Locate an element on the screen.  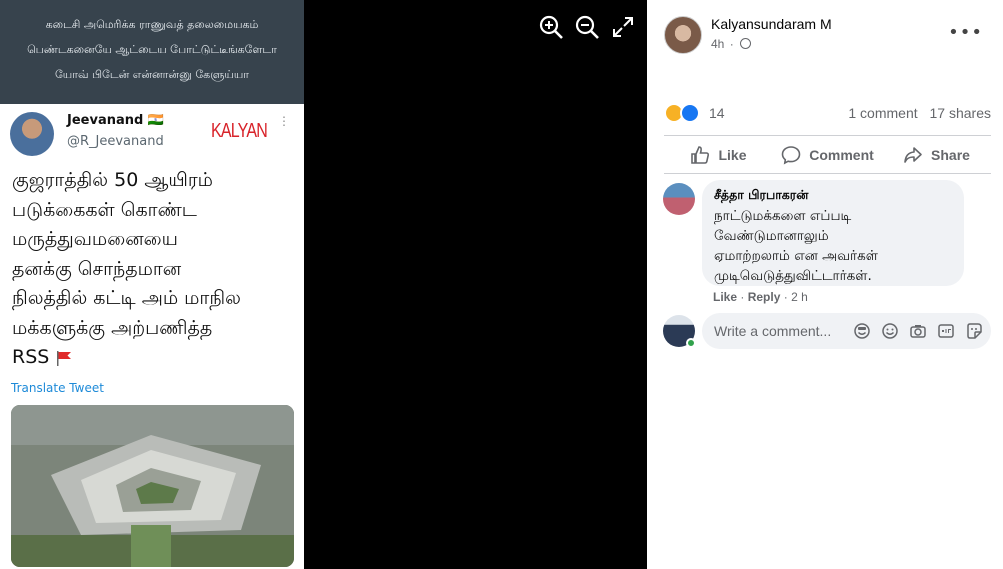
tweet-line: மக்களுக்கு அற்பணித்த is located at coordinates (112, 327).